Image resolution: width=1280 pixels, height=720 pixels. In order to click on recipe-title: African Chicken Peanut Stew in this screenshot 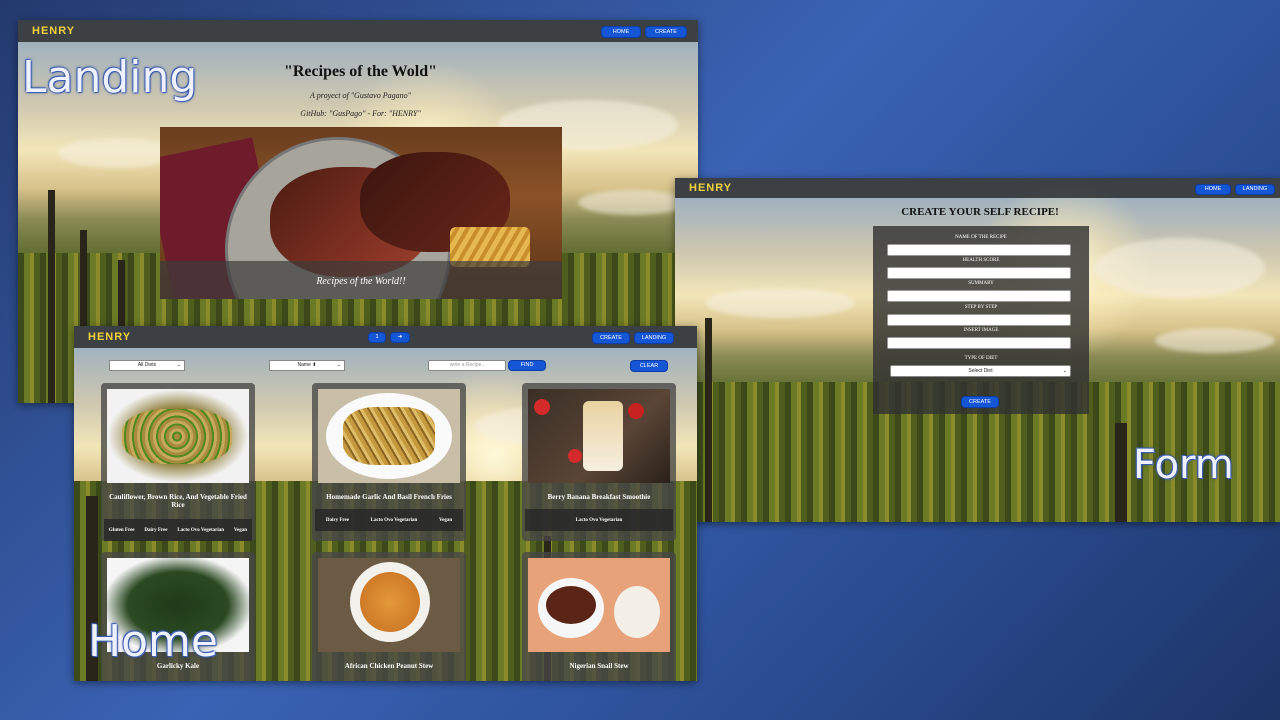, I will do `click(389, 666)`.